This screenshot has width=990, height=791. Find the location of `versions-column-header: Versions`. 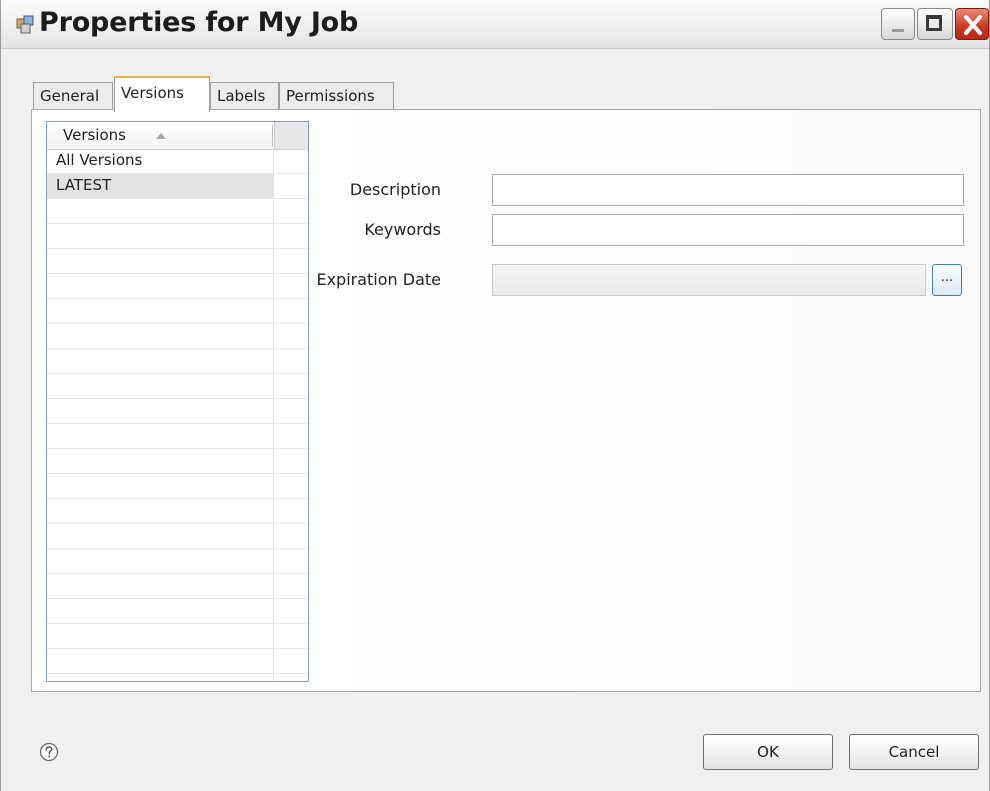

versions-column-header: Versions is located at coordinates (177, 136).